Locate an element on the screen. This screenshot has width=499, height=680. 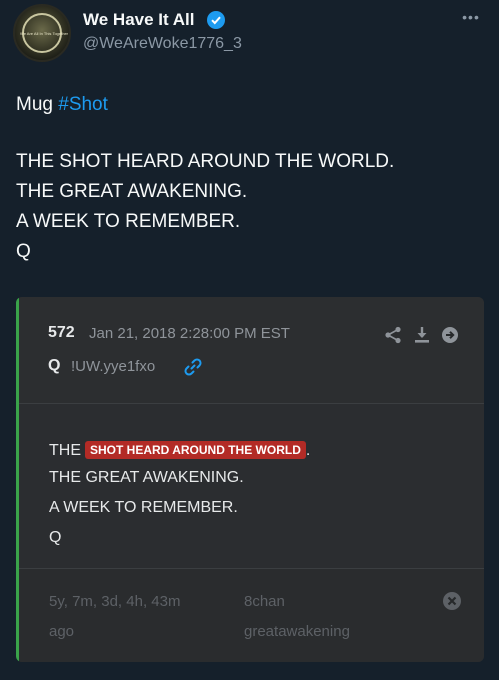
tweet-line: Q is located at coordinates (23, 251).